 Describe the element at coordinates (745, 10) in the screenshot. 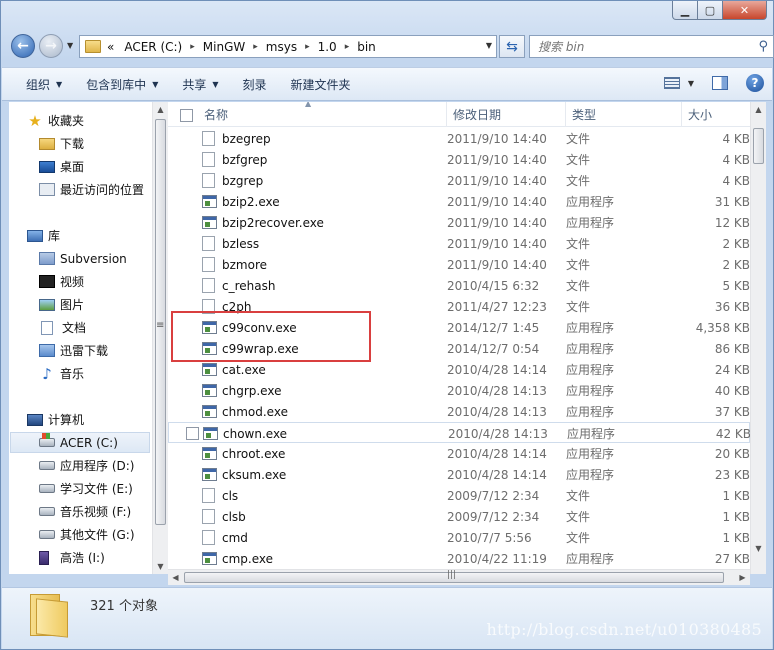

I see `close-button: ✕` at that location.